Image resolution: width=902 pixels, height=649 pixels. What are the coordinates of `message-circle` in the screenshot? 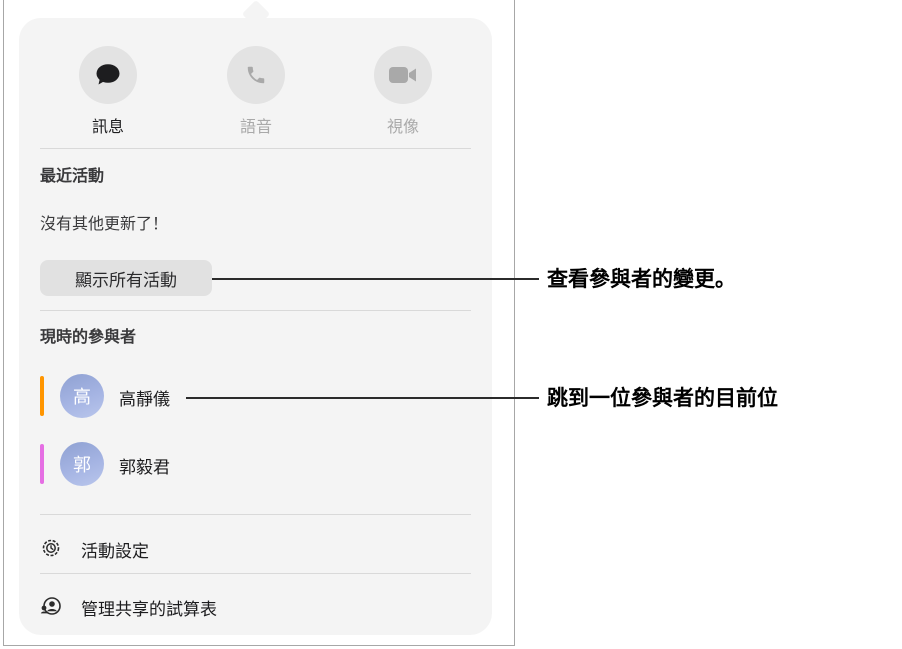 It's located at (108, 75).